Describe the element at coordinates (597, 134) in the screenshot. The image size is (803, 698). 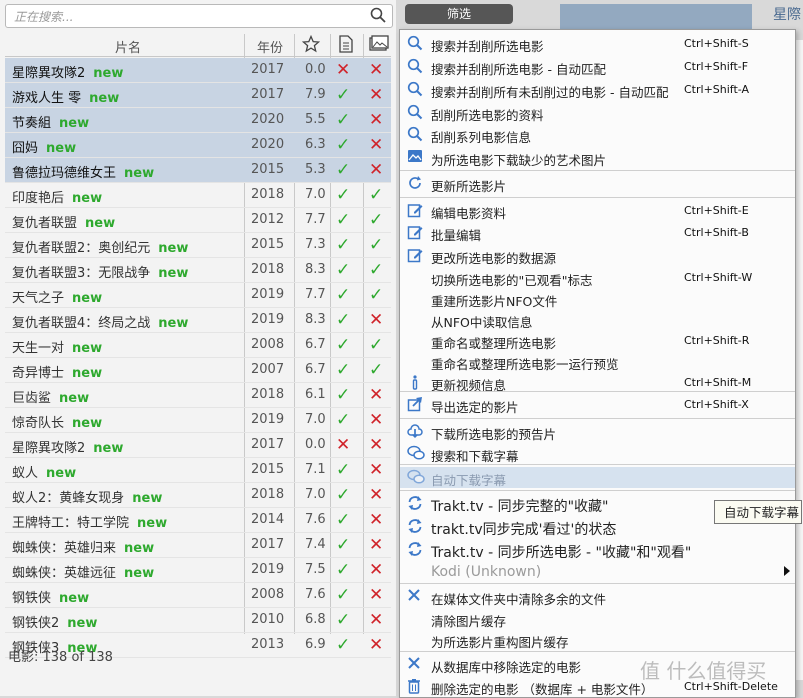
I see `menu-item: 刮削系列电影信息` at that location.